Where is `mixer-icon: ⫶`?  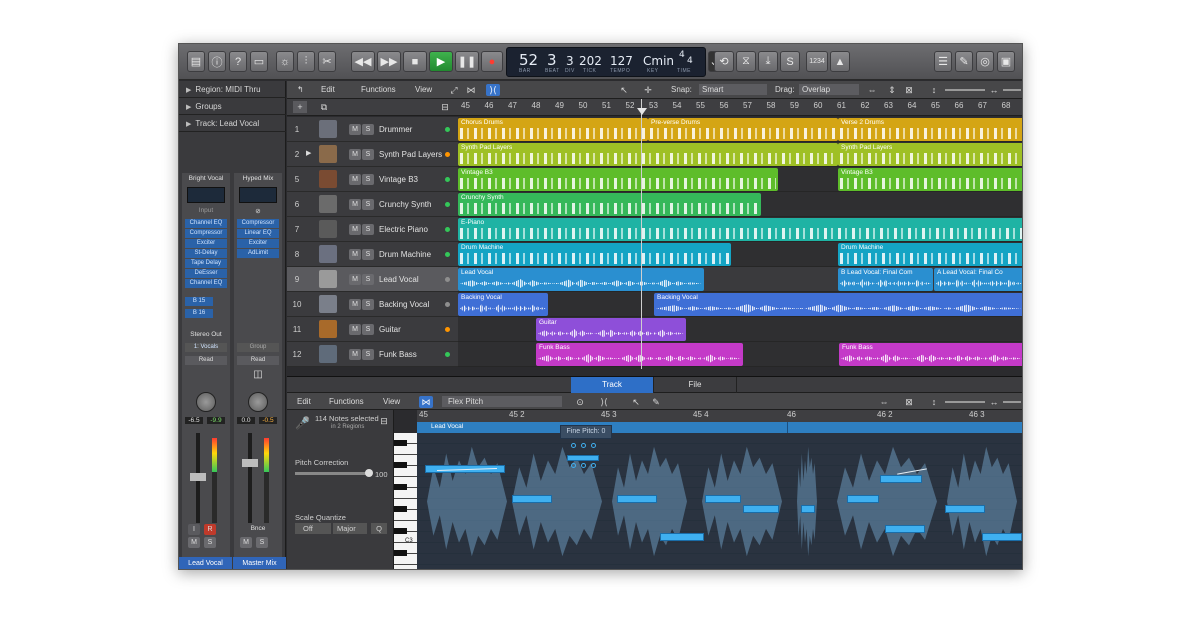
mixer-icon: ⫶ is located at coordinates (306, 61).